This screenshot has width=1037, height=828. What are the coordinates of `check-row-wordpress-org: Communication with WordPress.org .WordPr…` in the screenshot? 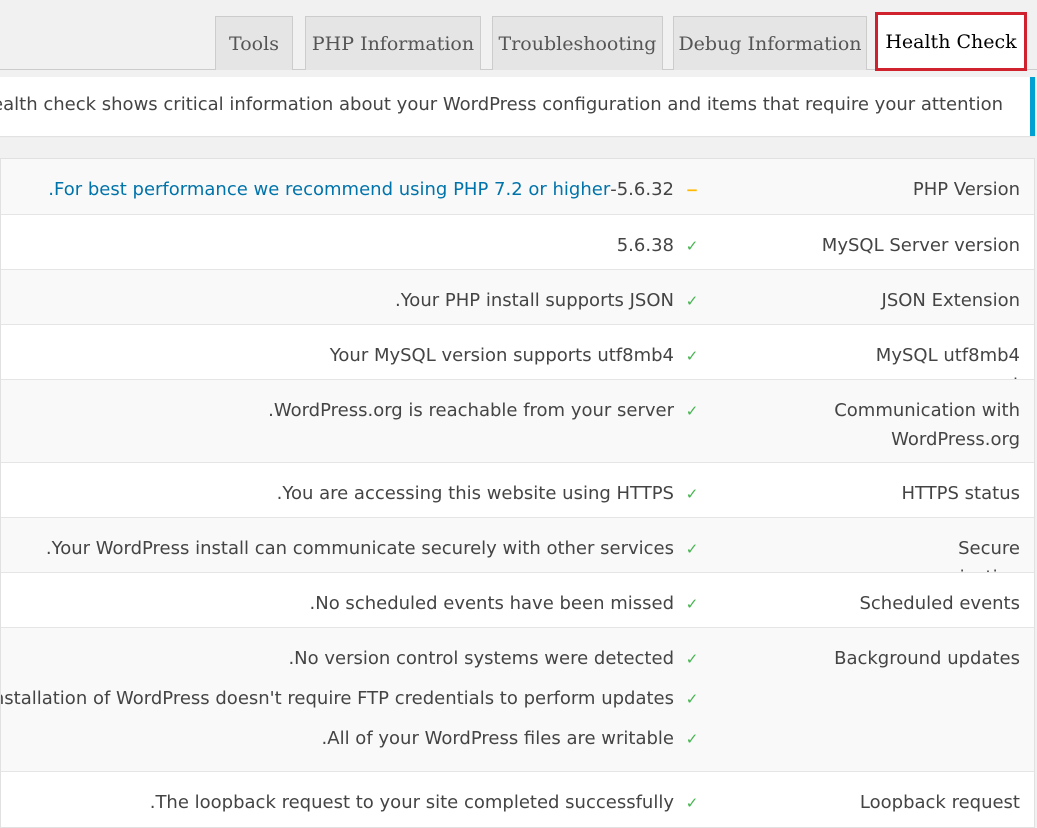 It's located at (517, 421).